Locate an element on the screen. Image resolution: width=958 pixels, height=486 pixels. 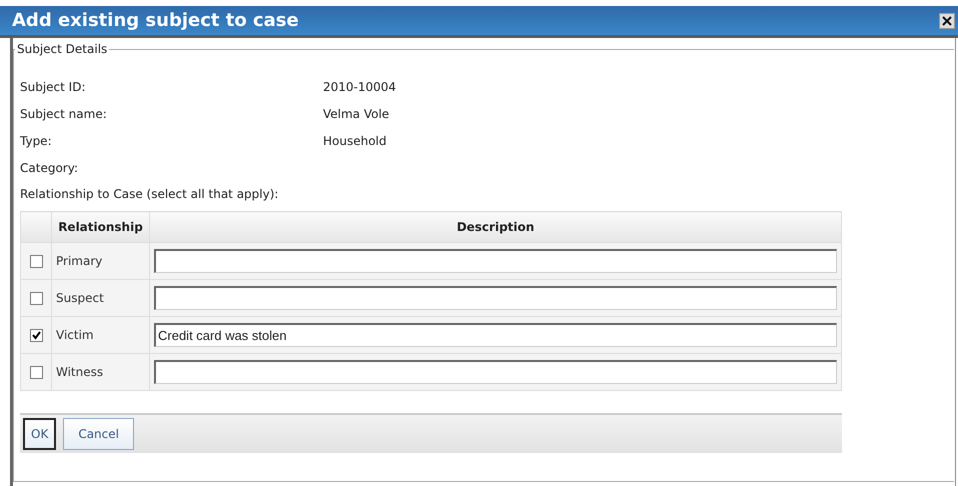
field-label: Category: is located at coordinates (49, 167).